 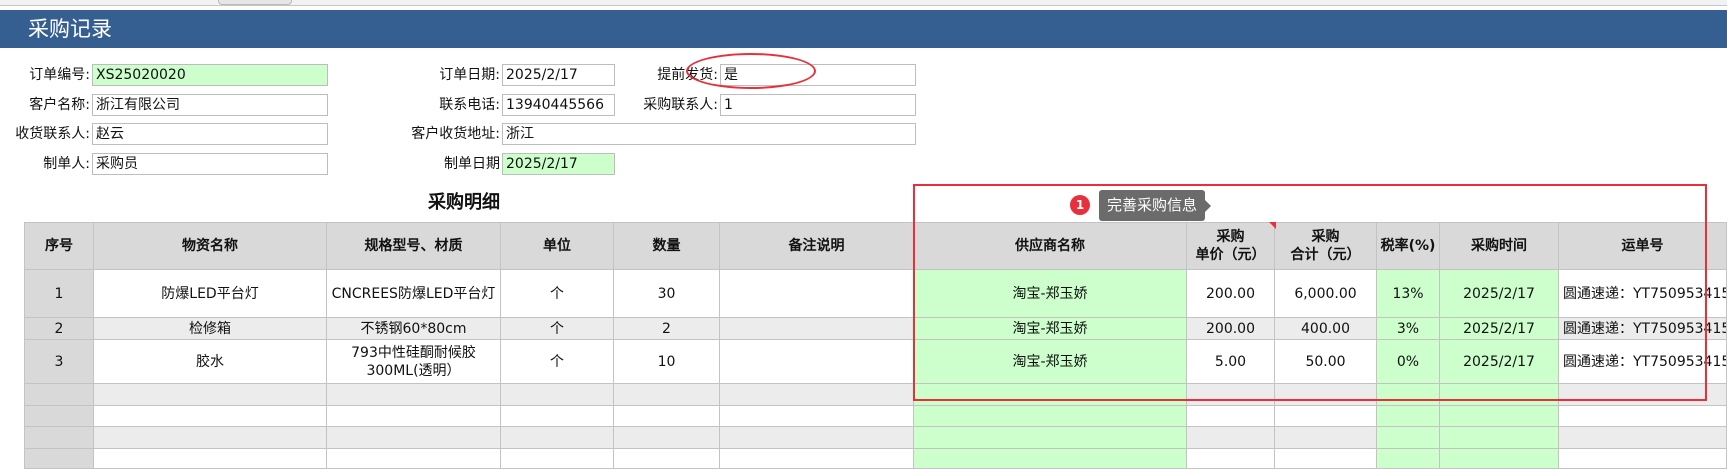 What do you see at coordinates (469, 75) in the screenshot?
I see `order-date-label: 订单日期:` at bounding box center [469, 75].